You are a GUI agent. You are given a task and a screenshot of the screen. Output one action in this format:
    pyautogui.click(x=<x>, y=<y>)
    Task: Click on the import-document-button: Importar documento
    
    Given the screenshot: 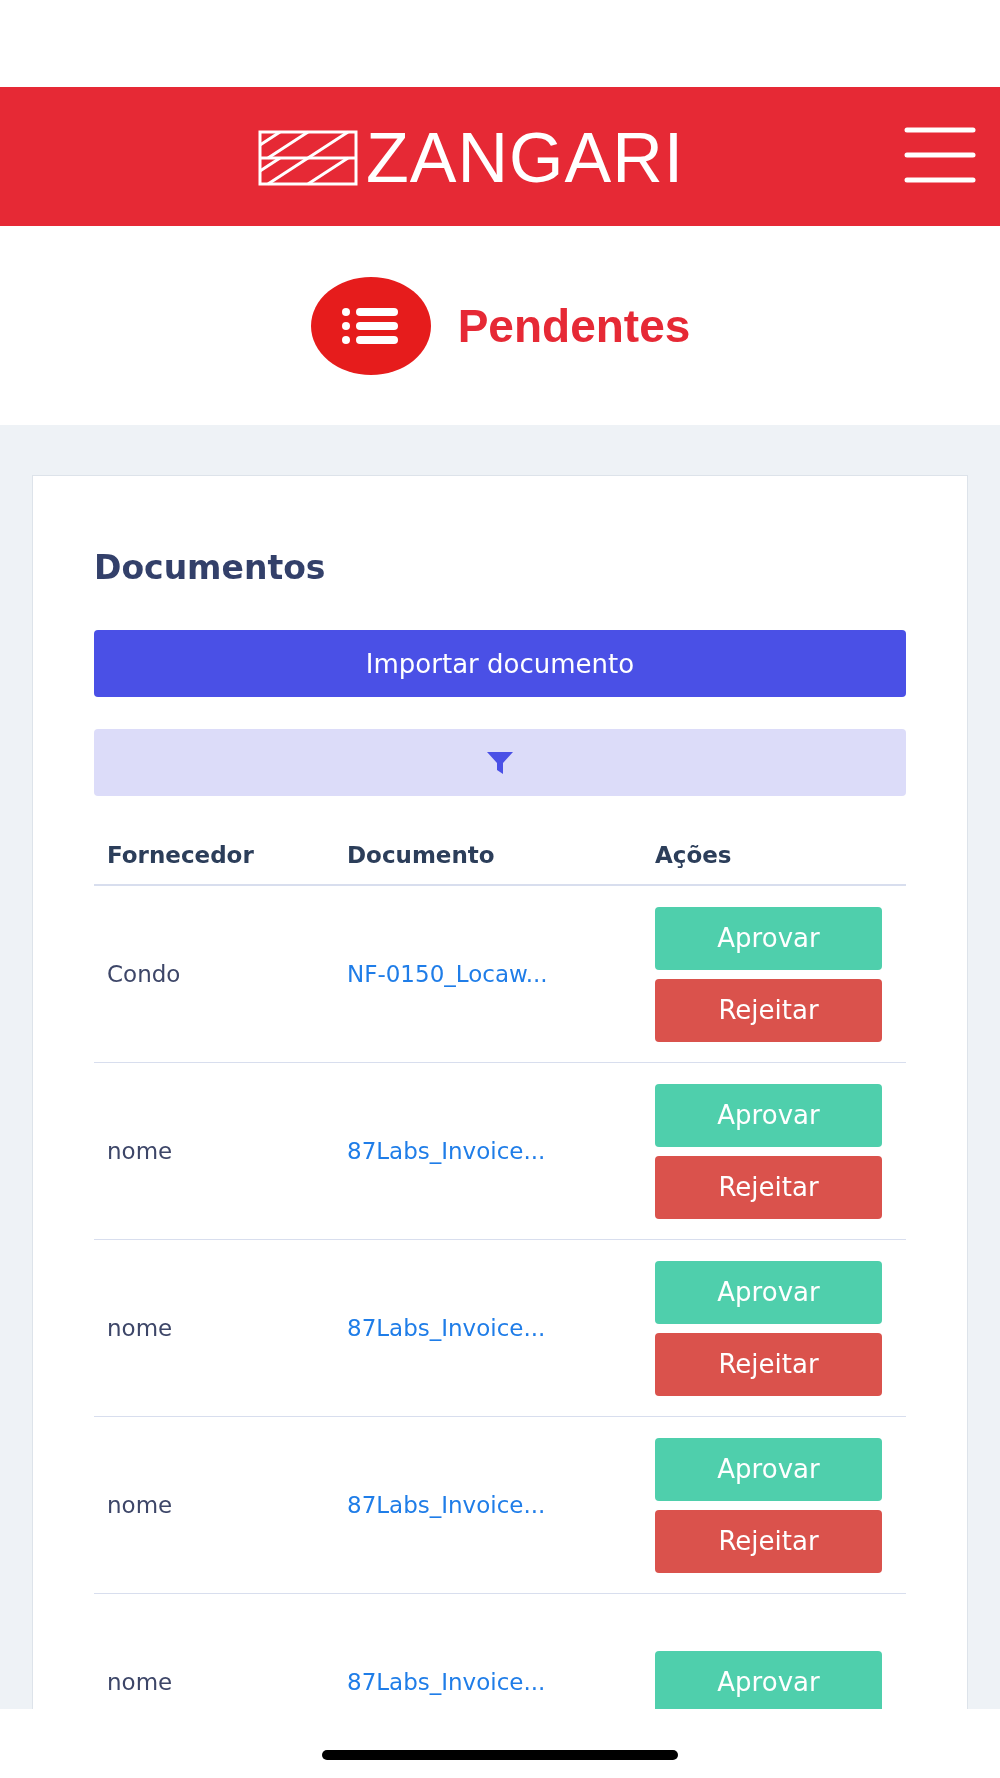 What is the action you would take?
    pyautogui.click(x=500, y=663)
    